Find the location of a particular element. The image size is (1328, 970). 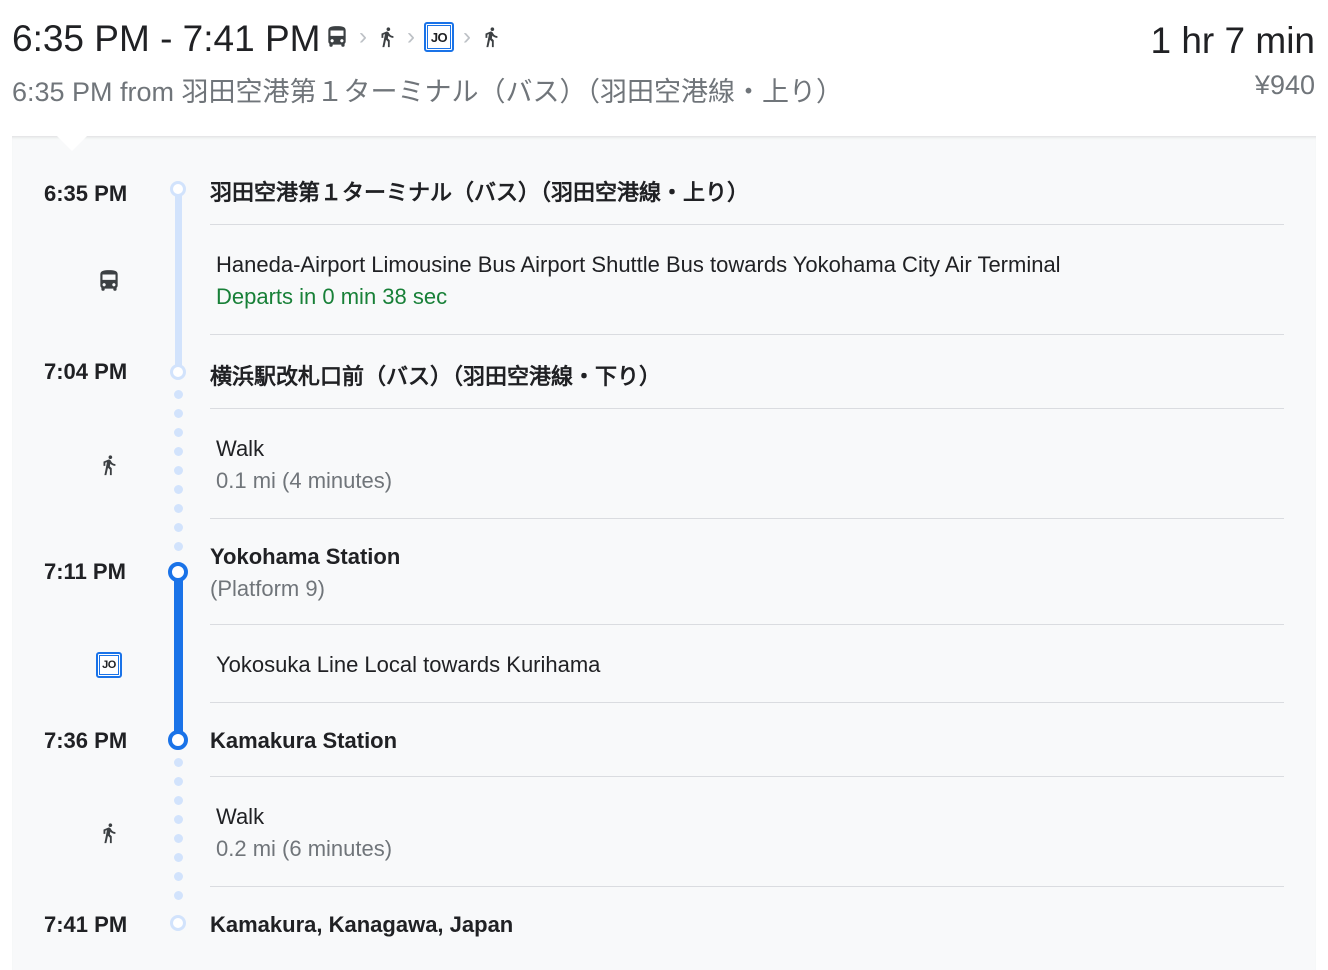

walk-detail: 0.1 mi (4 minutes) is located at coordinates (304, 480).